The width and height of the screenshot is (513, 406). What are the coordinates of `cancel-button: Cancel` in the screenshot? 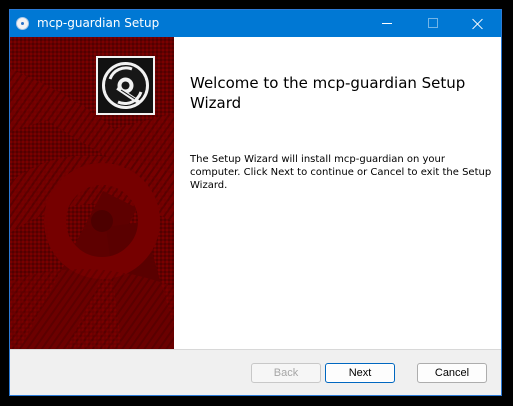 It's located at (452, 373).